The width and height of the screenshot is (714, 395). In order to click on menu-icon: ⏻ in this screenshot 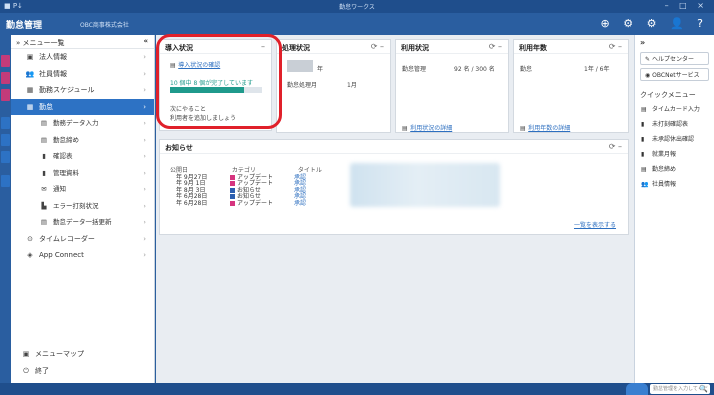, I will do `click(26, 370)`.